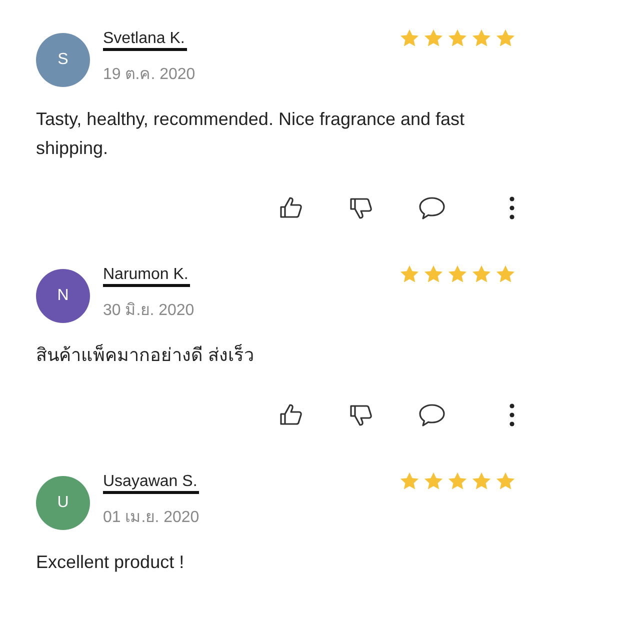 The height and width of the screenshot is (640, 640). I want to click on review-text: สินค้าแพ็คมากอย่างดี ส่งเร็ว, so click(146, 355).